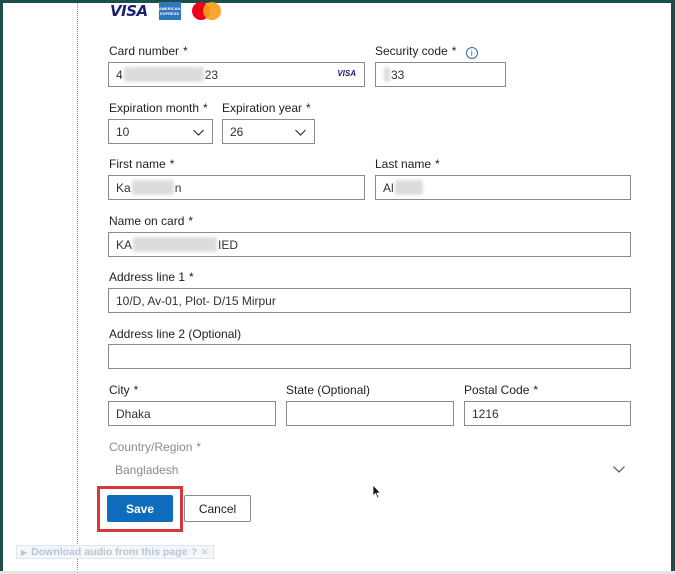 This screenshot has width=675, height=574. What do you see at coordinates (142, 164) in the screenshot?
I see `first-name-label: First name *` at bounding box center [142, 164].